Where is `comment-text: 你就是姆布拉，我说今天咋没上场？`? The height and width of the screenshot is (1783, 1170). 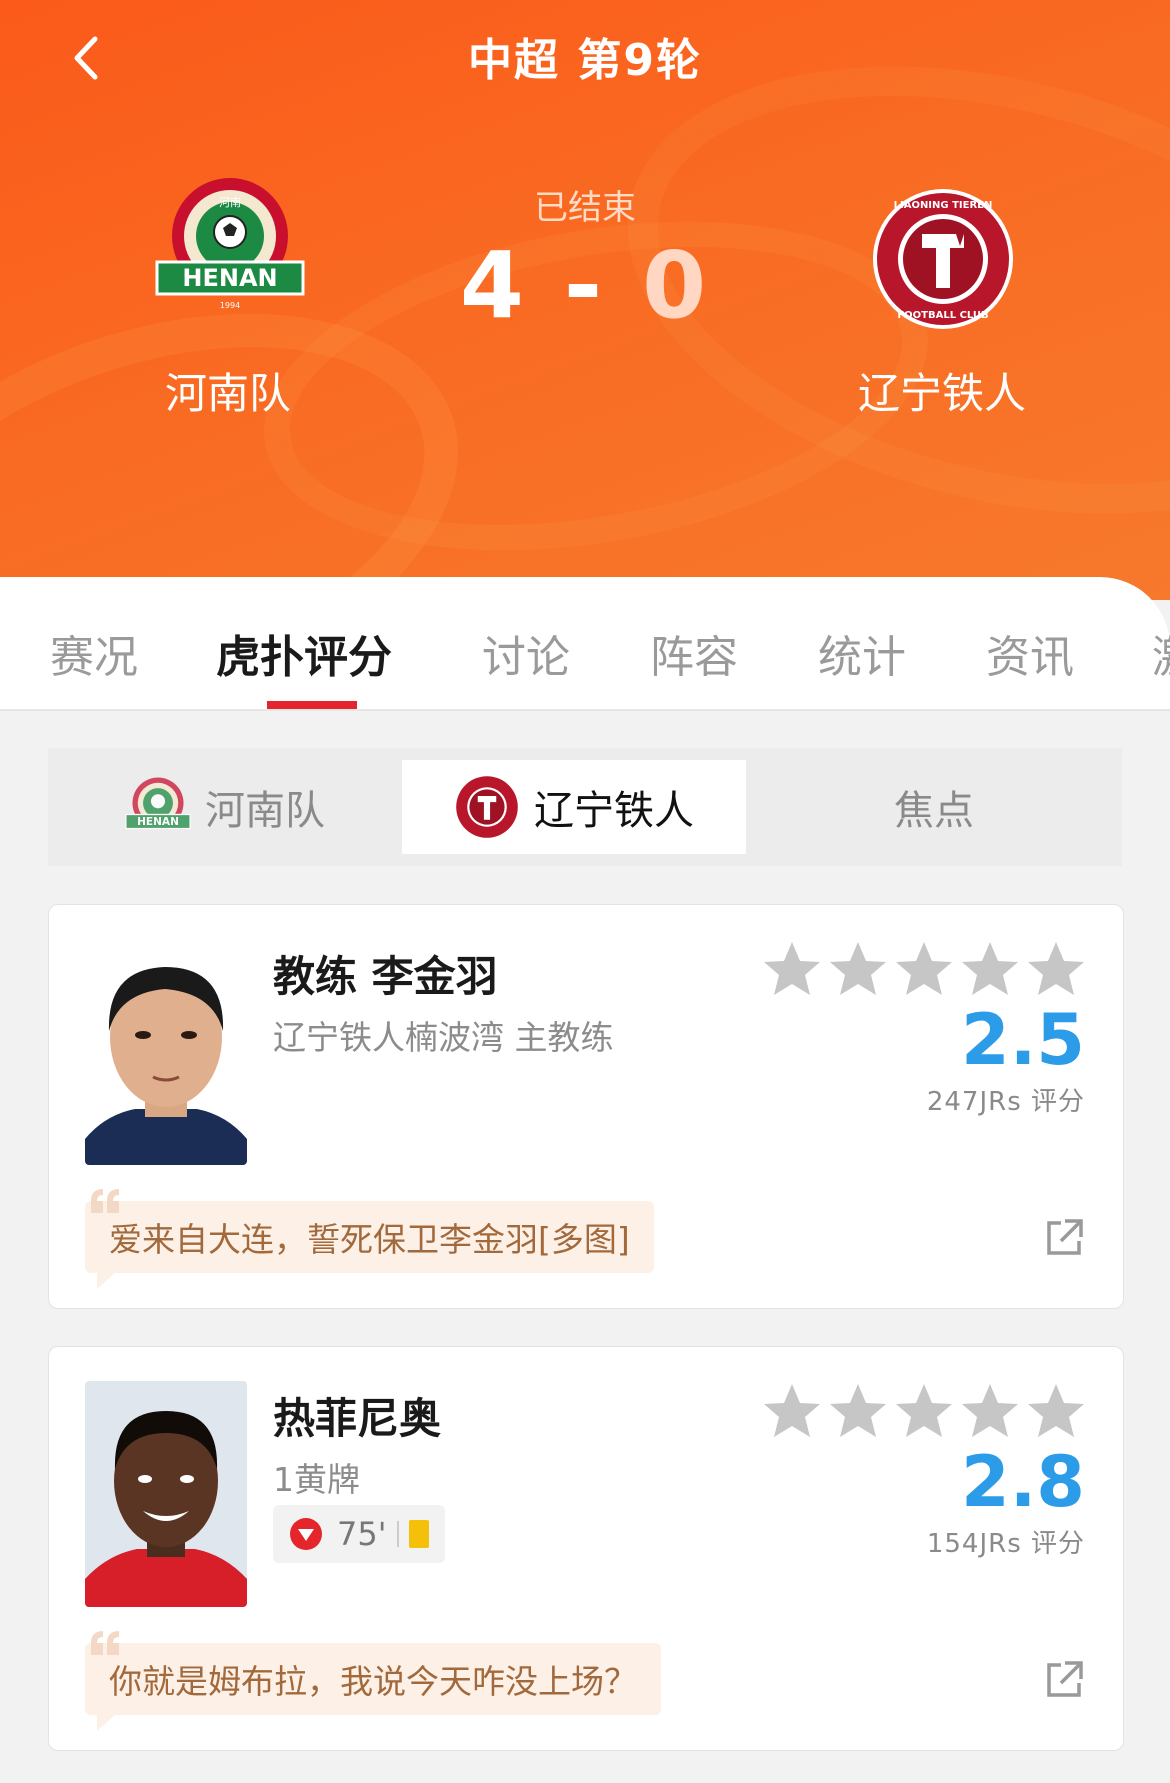 comment-text: 你就是姆布拉，我说今天咋没上场？ is located at coordinates (373, 1681).